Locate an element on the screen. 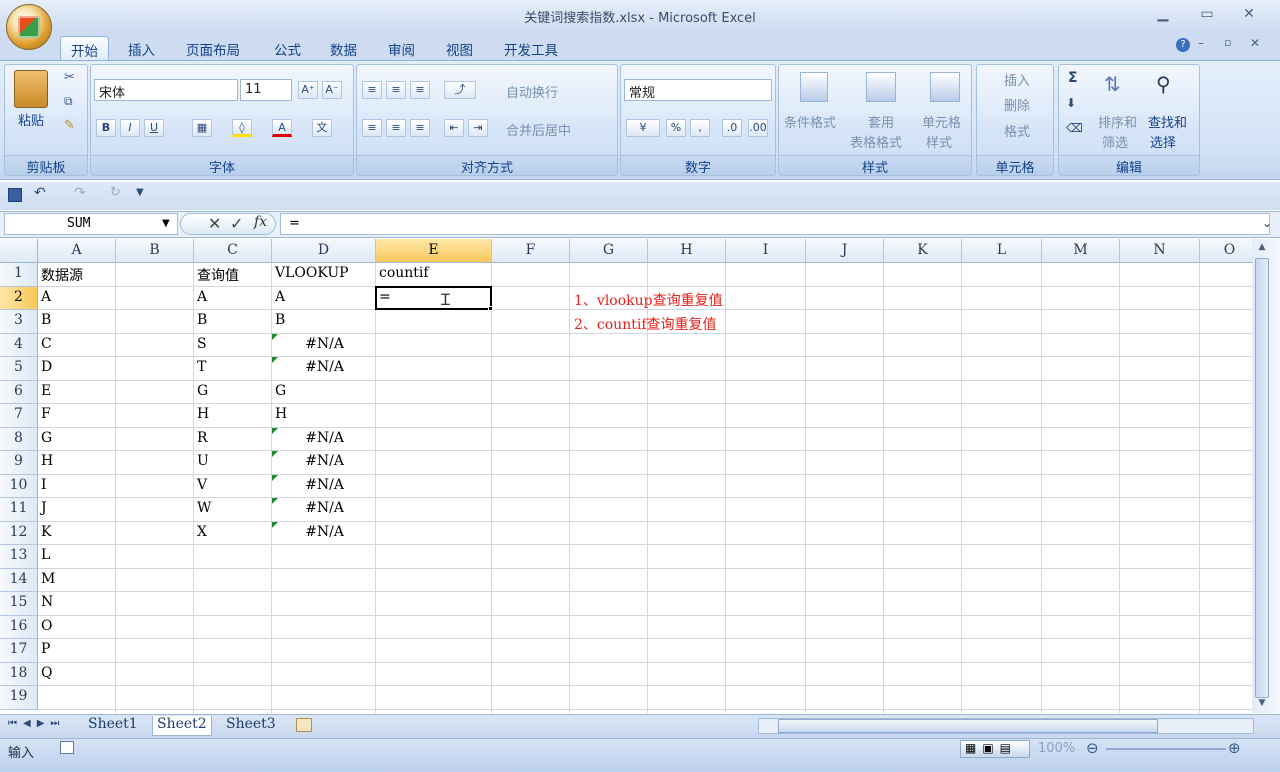  row-header-3: 3 is located at coordinates (19, 322).